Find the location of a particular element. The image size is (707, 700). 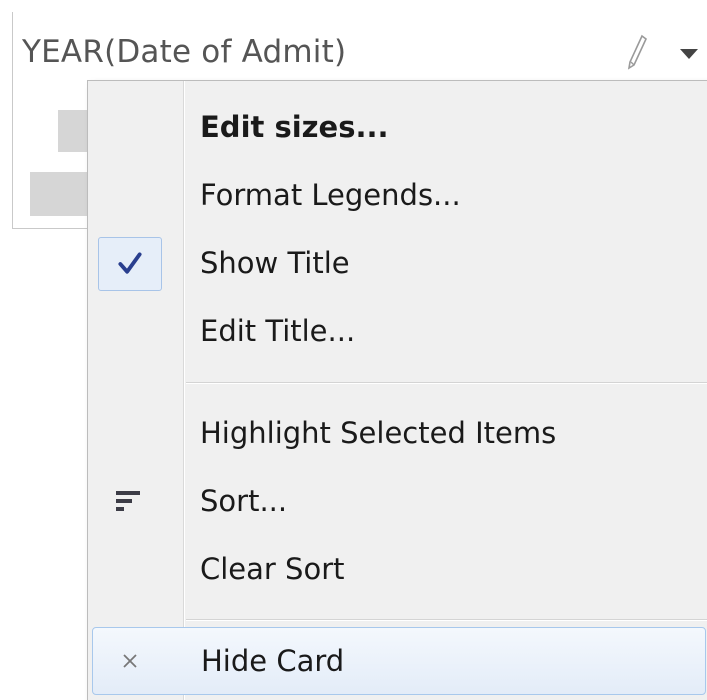

menu-item-hide-card: Hide Card is located at coordinates (399, 661).